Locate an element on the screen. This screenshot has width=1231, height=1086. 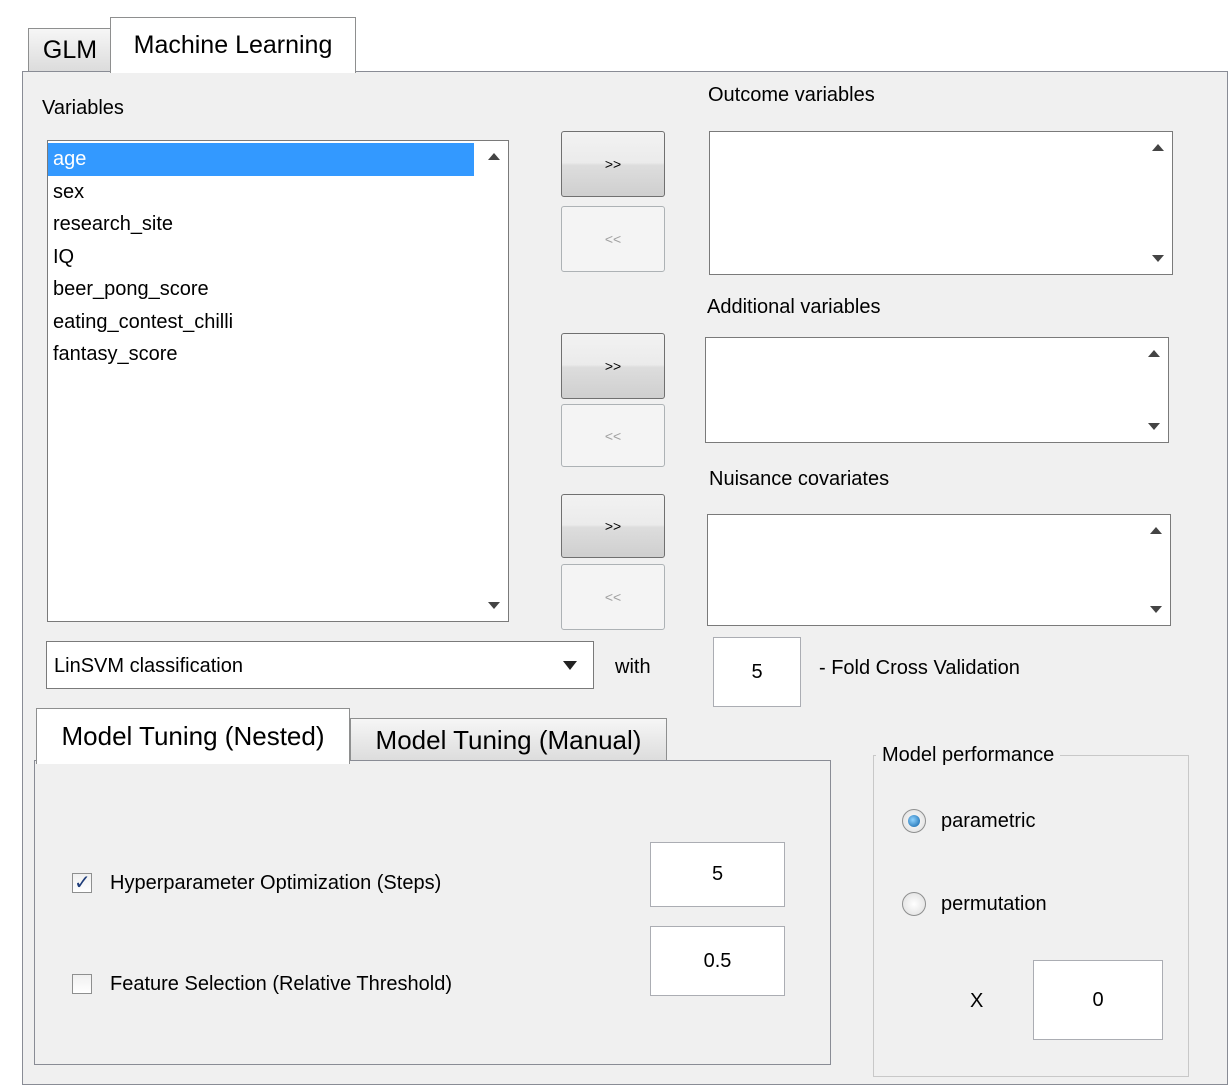
permutation-label: permutation is located at coordinates (994, 904).